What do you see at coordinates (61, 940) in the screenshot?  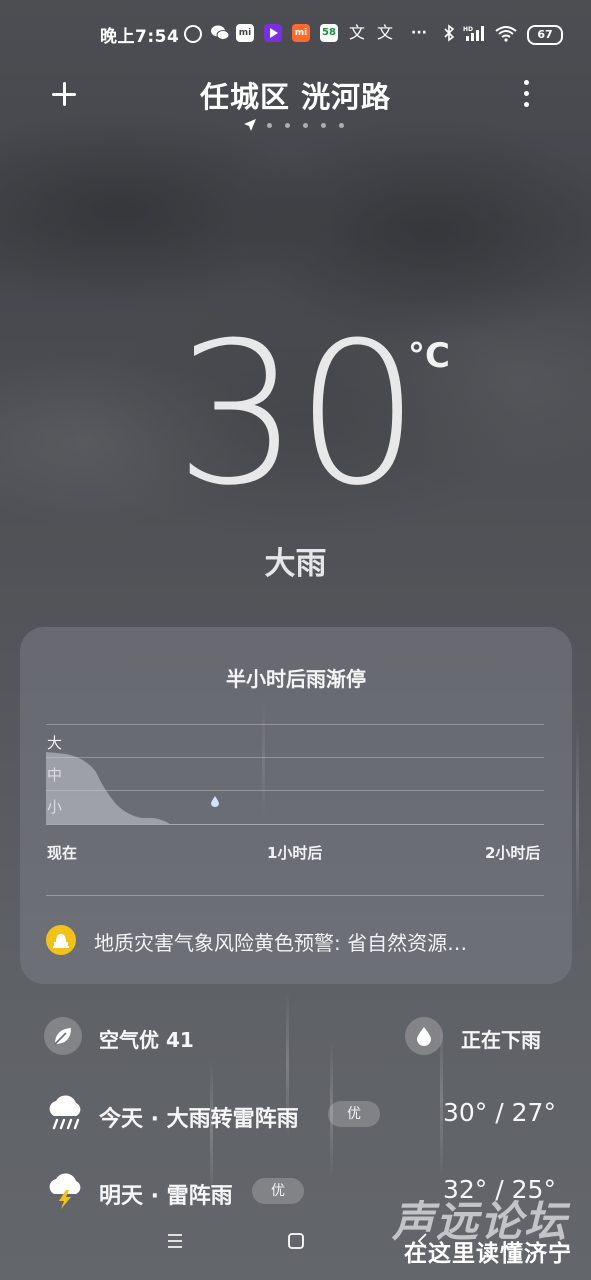 I see `warning-light-icon` at bounding box center [61, 940].